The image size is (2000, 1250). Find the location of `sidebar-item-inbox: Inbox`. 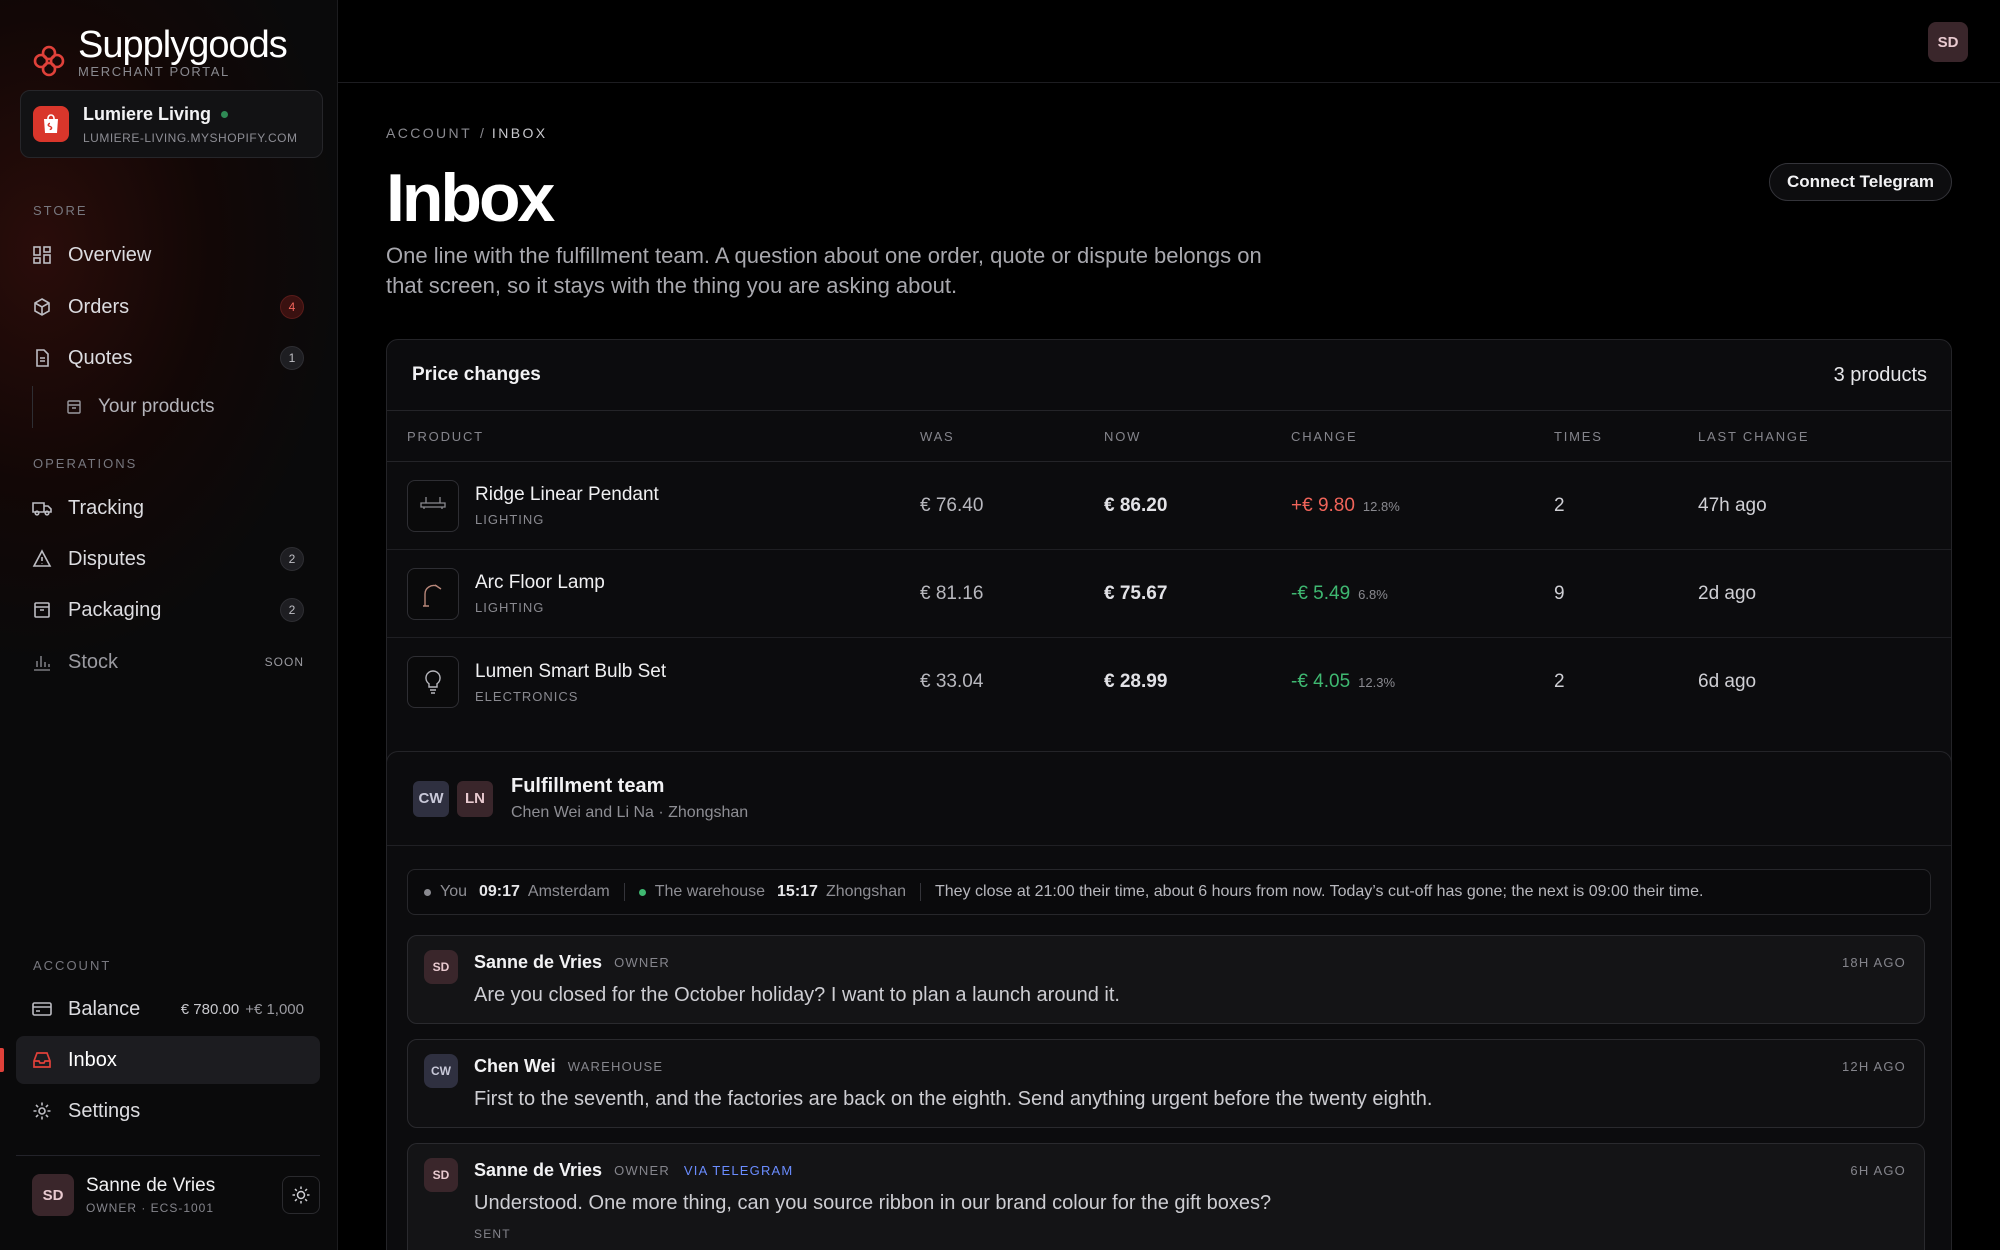

sidebar-item-inbox: Inbox is located at coordinates (168, 1060).